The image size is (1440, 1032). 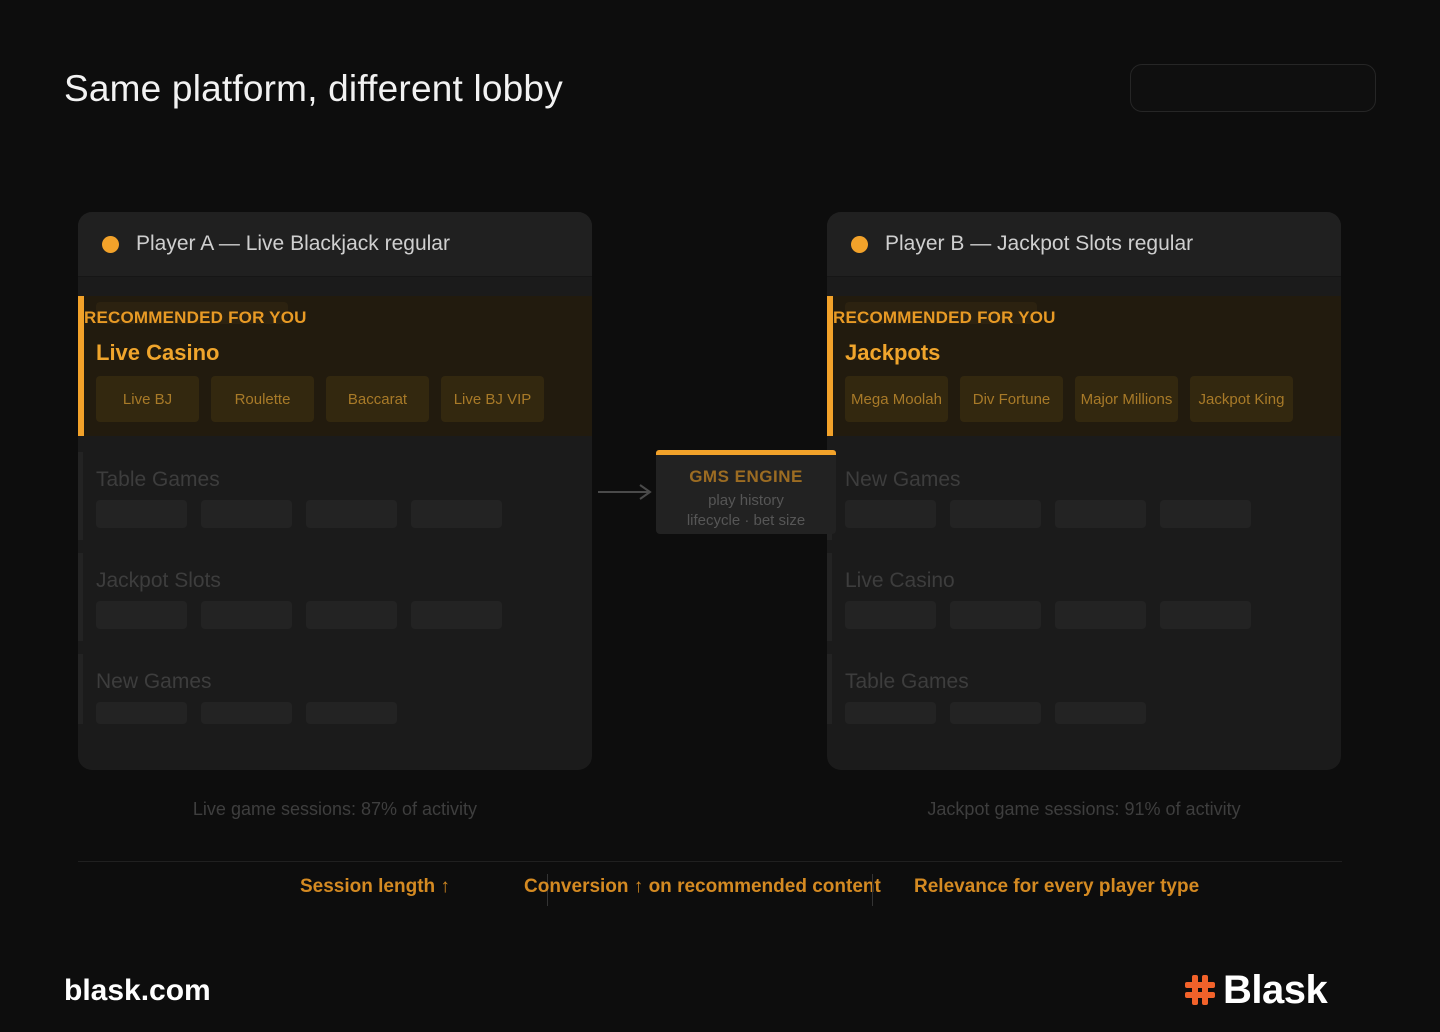 What do you see at coordinates (746, 476) in the screenshot?
I see `engine-title: GMS ENGINE` at bounding box center [746, 476].